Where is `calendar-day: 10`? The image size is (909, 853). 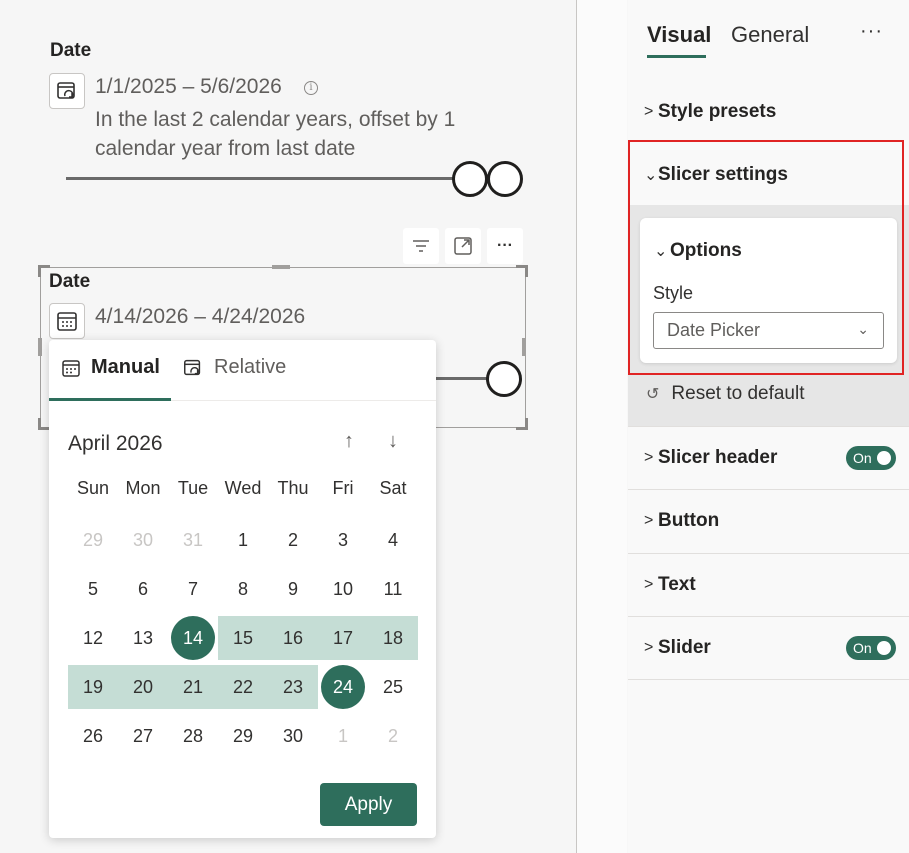 calendar-day: 10 is located at coordinates (343, 589).